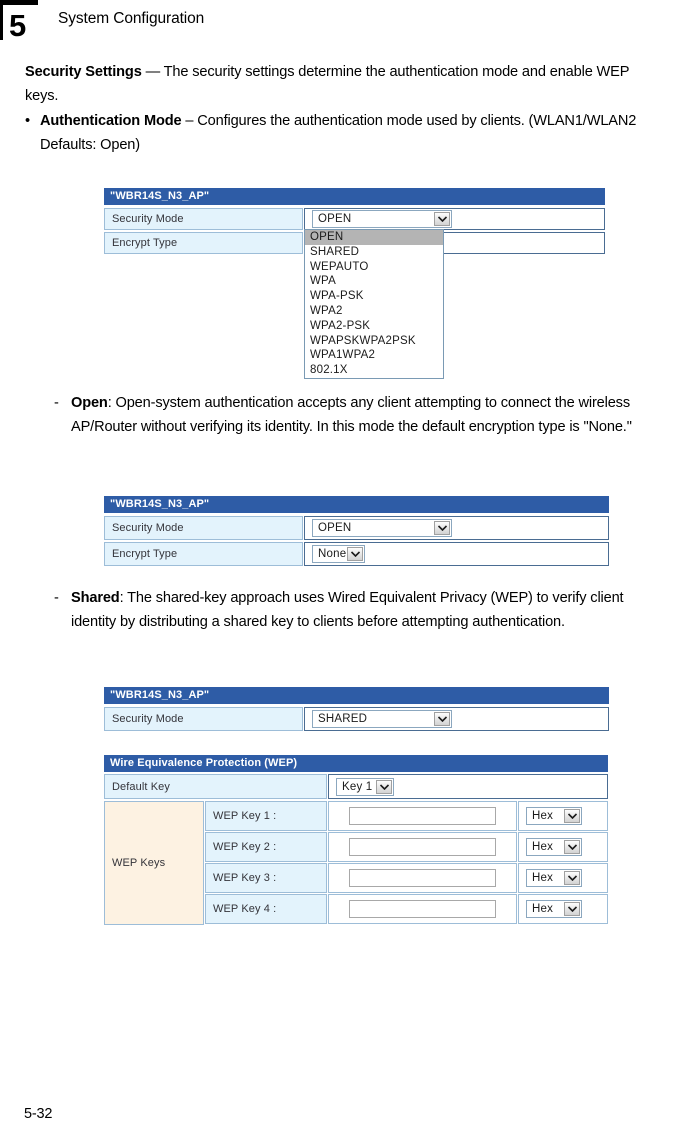 The image size is (679, 1128). Describe the element at coordinates (374, 296) in the screenshot. I see `dropdown-option: WPA-PSK` at that location.